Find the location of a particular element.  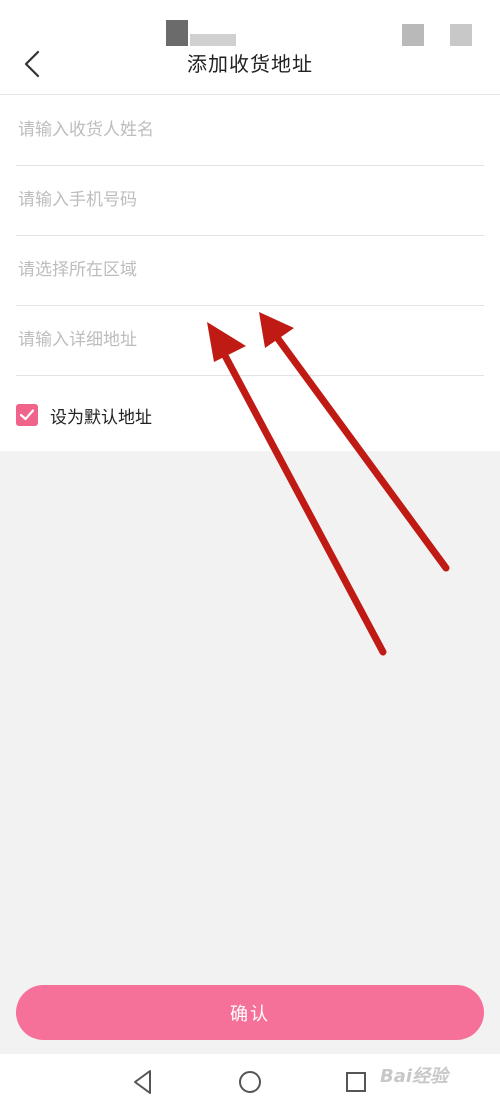

name-field-row is located at coordinates (251, 130).